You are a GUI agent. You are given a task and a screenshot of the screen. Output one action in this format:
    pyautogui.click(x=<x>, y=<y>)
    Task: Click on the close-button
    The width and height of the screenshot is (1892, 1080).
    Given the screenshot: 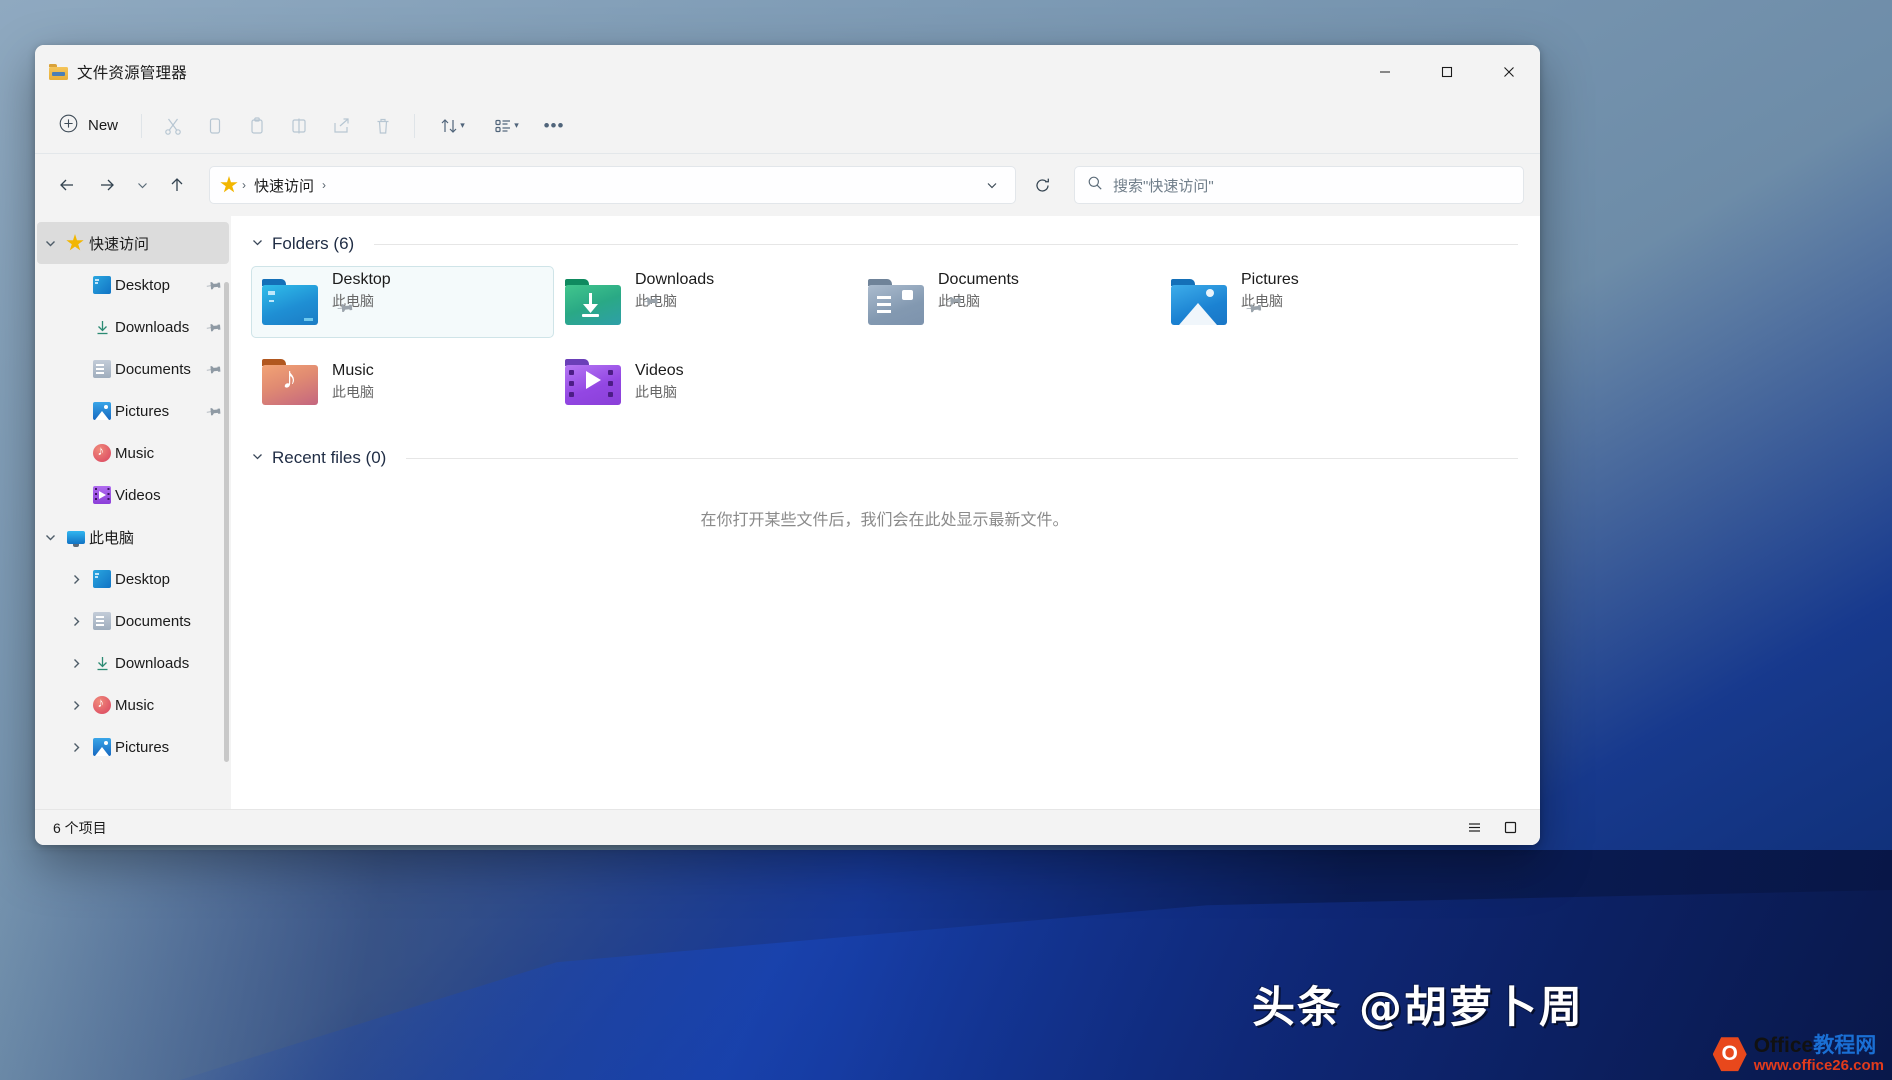 What is the action you would take?
    pyautogui.click(x=1509, y=71)
    